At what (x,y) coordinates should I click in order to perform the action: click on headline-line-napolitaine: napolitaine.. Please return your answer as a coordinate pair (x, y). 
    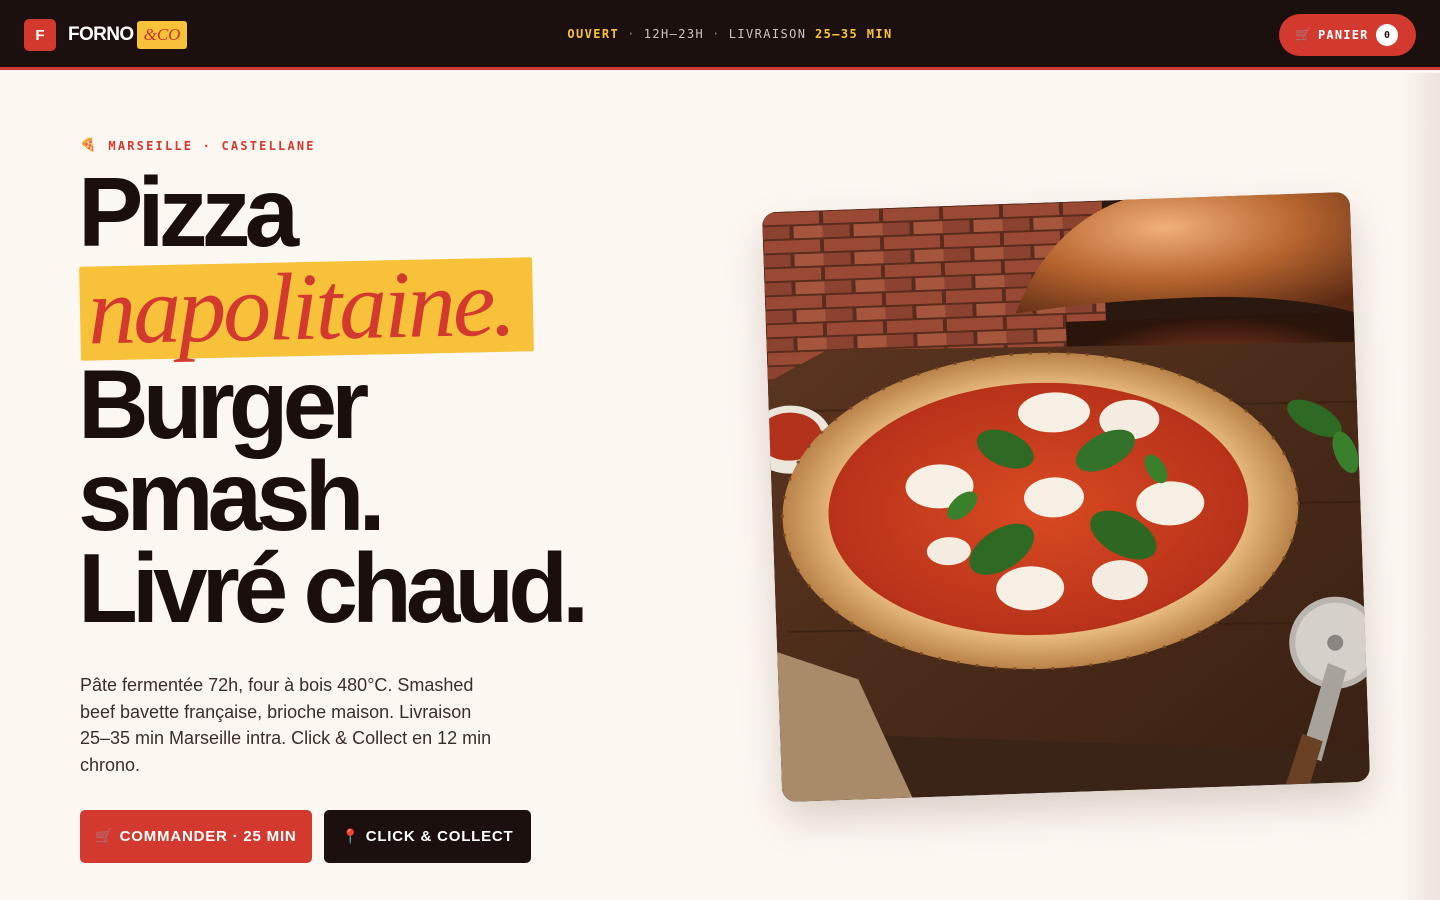
    Looking at the image, I should click on (300, 306).